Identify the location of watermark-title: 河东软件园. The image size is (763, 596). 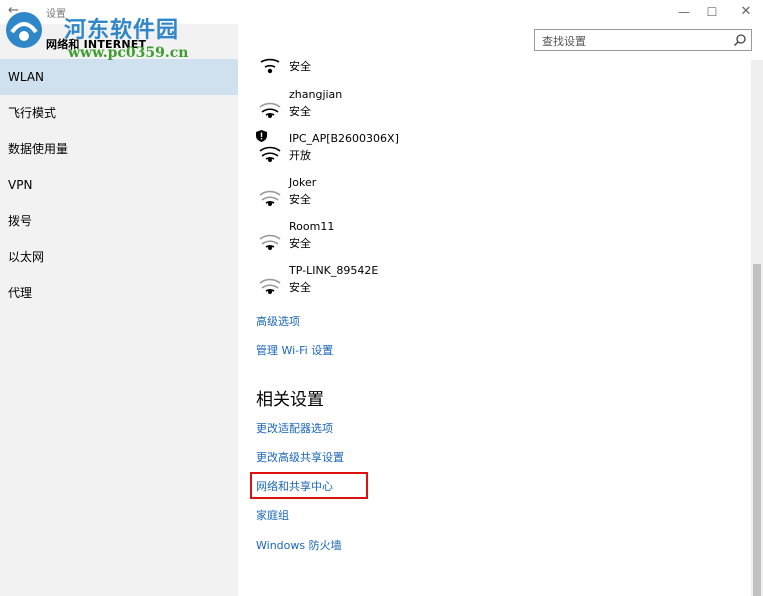
(122, 30).